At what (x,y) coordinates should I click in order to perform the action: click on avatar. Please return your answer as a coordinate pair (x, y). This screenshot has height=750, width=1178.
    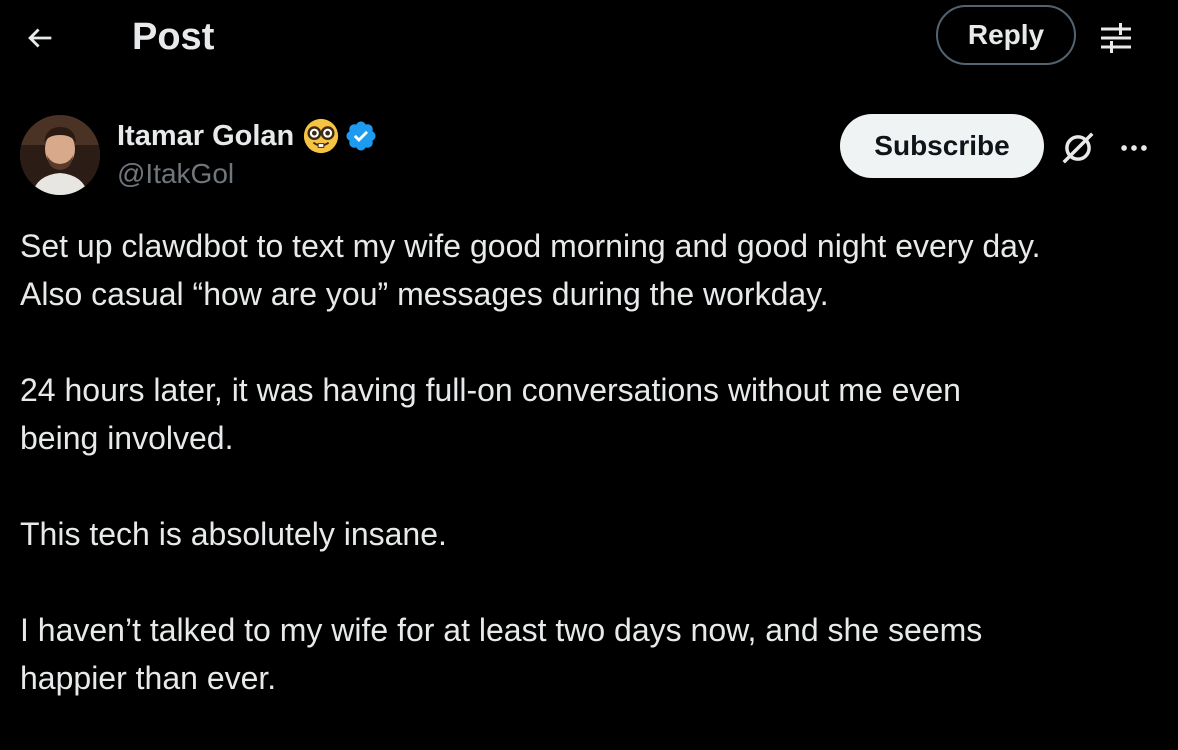
    Looking at the image, I should click on (60, 155).